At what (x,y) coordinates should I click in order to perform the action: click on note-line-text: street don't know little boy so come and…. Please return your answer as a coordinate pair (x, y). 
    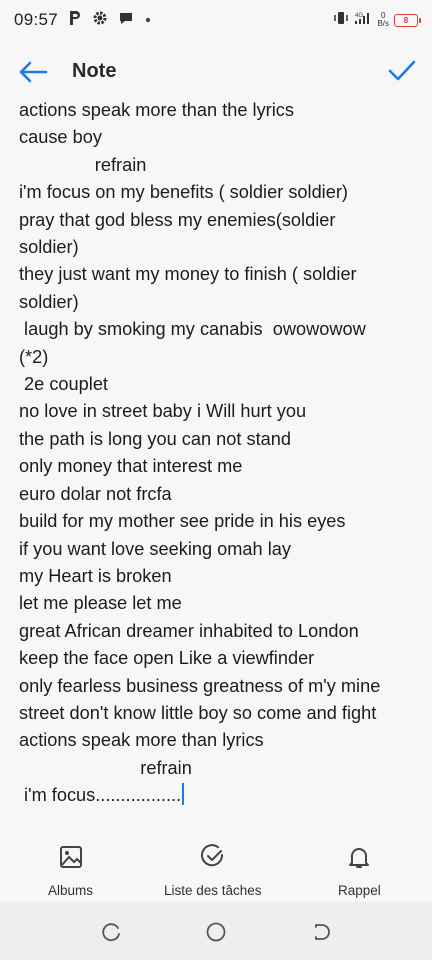
    Looking at the image, I should click on (198, 712).